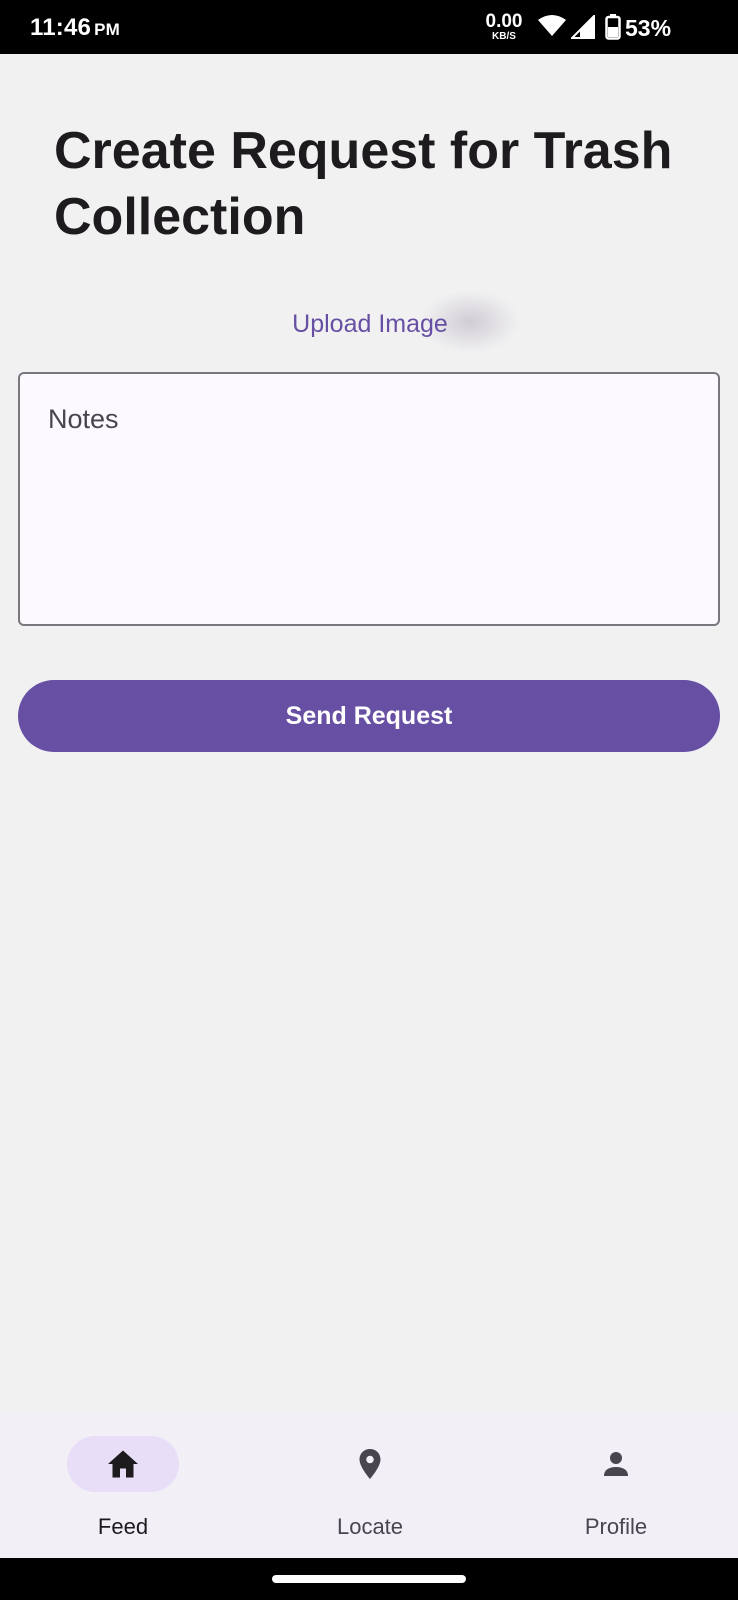 The width and height of the screenshot is (738, 1600). What do you see at coordinates (363, 184) in the screenshot?
I see `page-title: Create Request for Trash Collection` at bounding box center [363, 184].